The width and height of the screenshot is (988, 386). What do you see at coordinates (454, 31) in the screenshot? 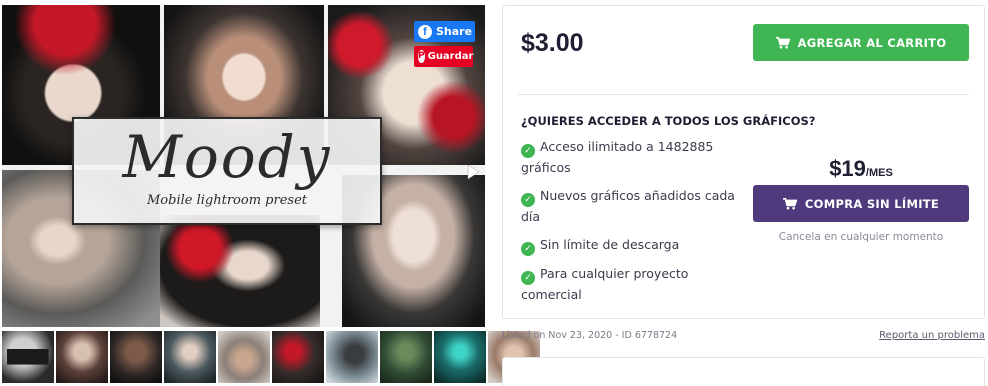
I see `facebook-share-label: Share` at bounding box center [454, 31].